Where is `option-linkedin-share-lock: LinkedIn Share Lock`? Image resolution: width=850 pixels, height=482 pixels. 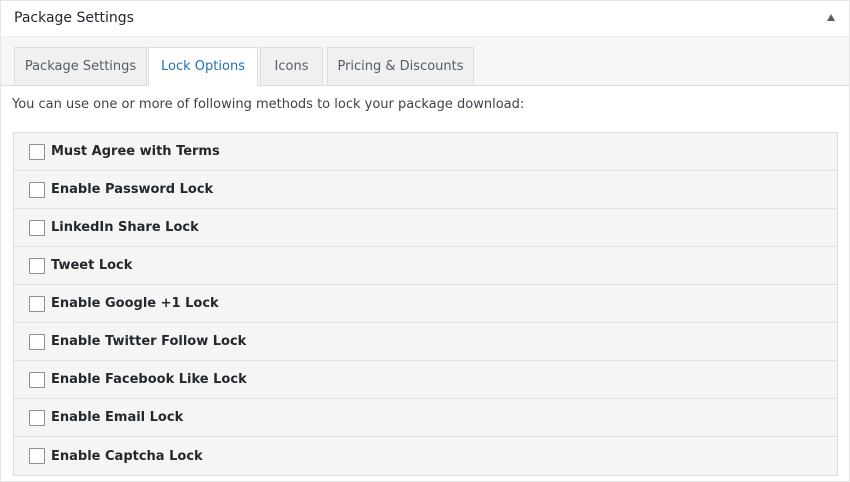
option-linkedin-share-lock: LinkedIn Share Lock is located at coordinates (425, 228).